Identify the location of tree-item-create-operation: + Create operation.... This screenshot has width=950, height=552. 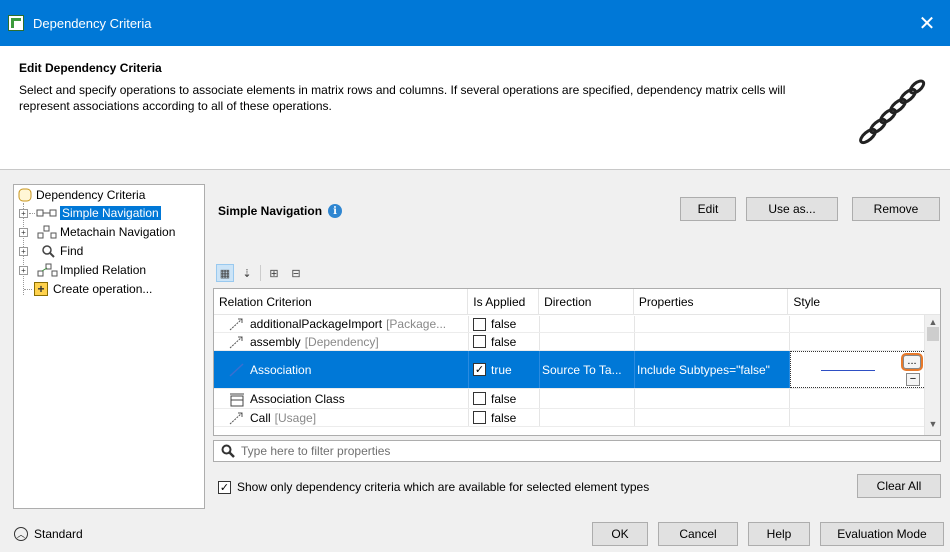
(88, 289).